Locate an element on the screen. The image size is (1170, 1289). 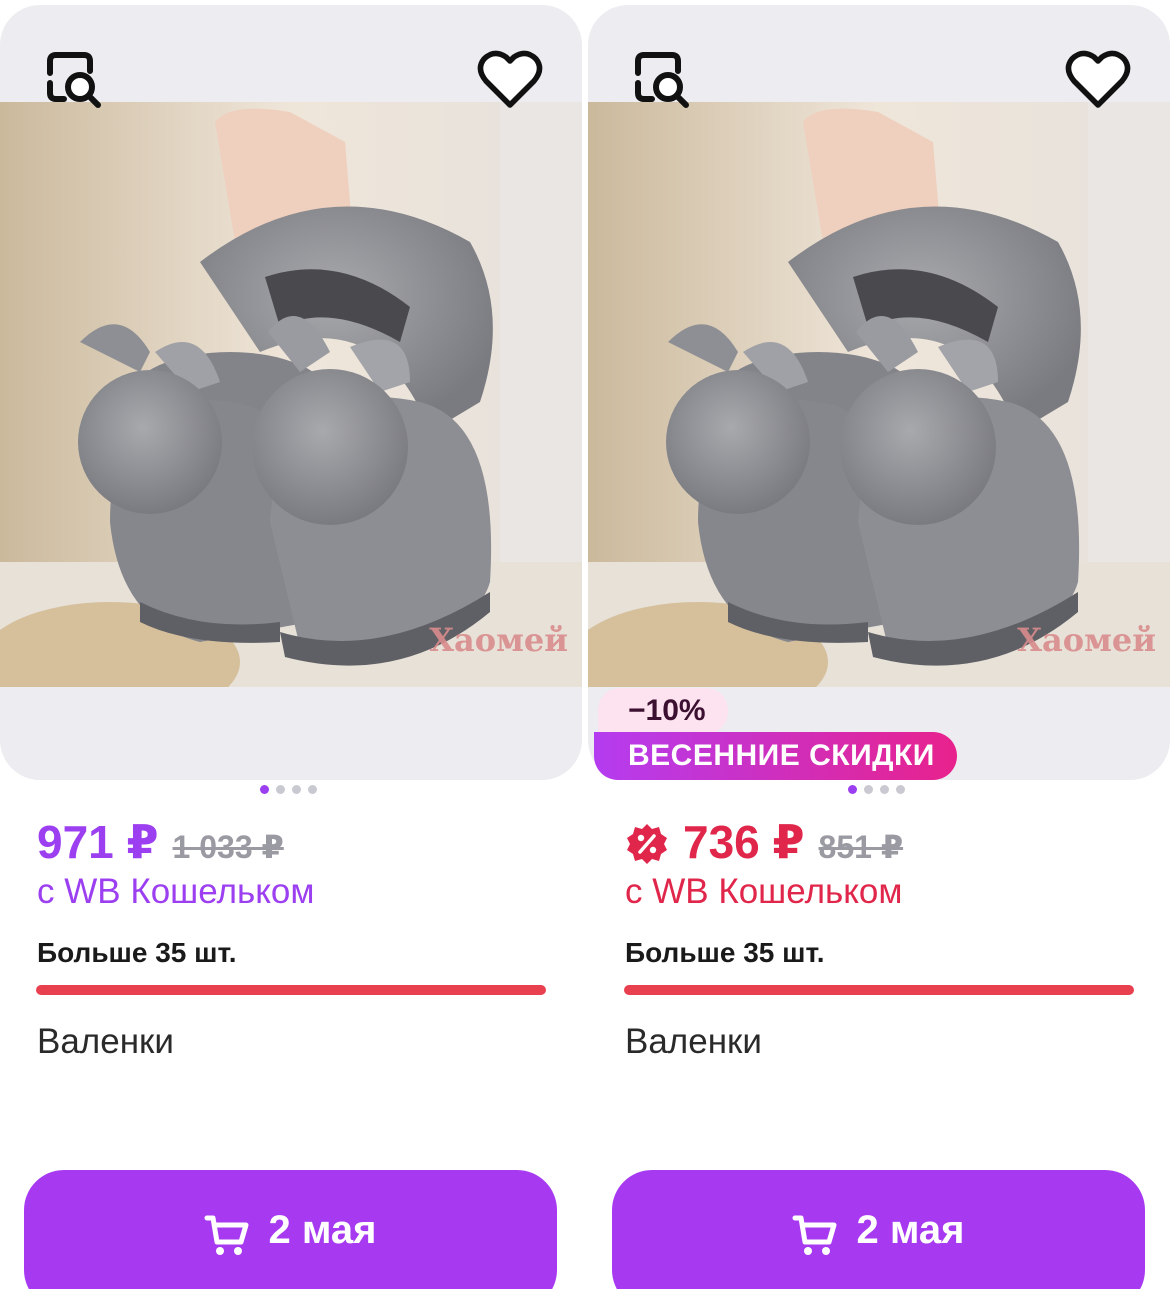
percent-badge-icon is located at coordinates (647, 844).